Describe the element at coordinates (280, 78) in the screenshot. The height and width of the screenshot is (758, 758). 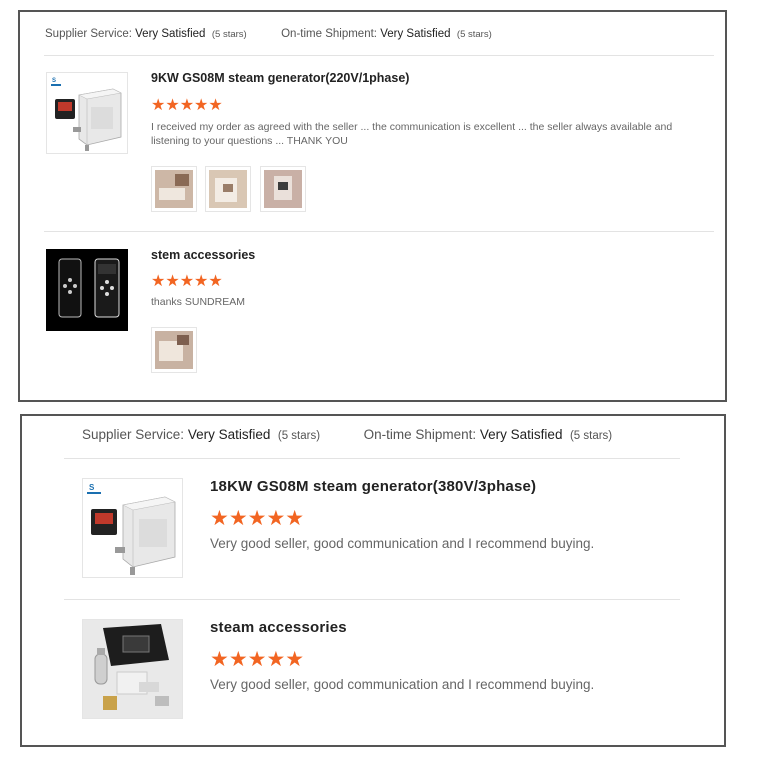
I see `product-title: 9KW GS08M steam generator(220V/1phase)` at that location.